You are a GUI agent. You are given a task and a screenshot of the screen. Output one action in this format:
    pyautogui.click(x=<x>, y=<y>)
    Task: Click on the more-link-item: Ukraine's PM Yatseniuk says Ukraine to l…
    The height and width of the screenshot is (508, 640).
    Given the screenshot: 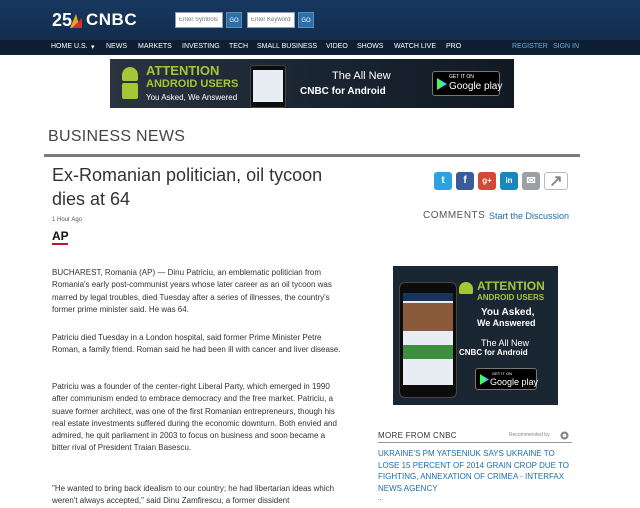 What is the action you would take?
    pyautogui.click(x=478, y=471)
    